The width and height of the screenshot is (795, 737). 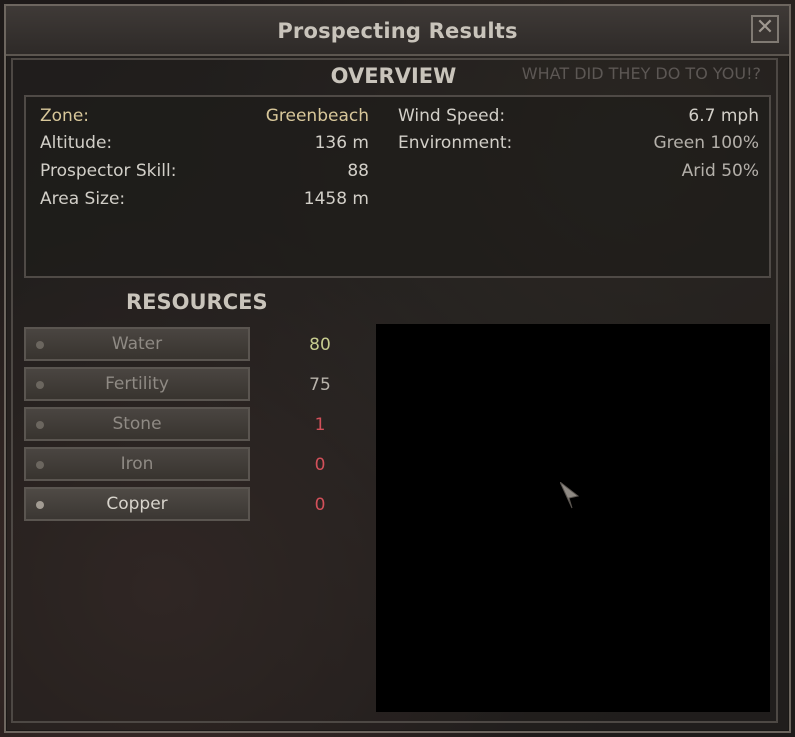 I want to click on resource-value-water: 80, so click(x=320, y=345).